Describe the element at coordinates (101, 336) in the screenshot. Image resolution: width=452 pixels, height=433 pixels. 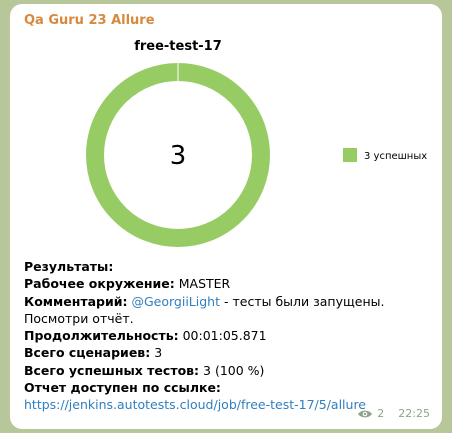
I see `duration-label: Продолжительность:` at that location.